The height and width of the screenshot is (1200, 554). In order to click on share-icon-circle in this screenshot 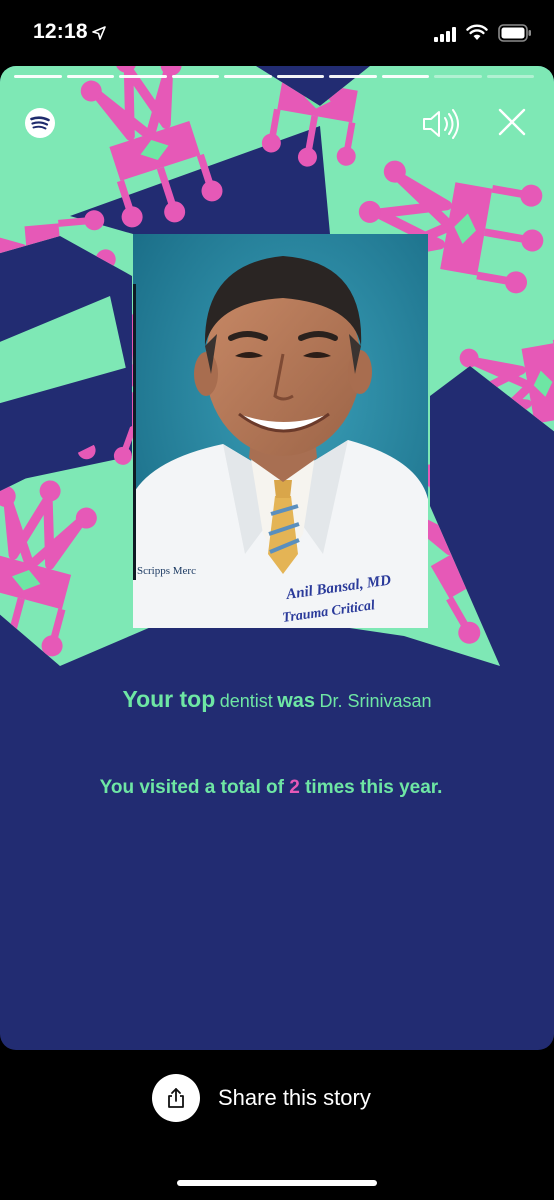, I will do `click(176, 1098)`.